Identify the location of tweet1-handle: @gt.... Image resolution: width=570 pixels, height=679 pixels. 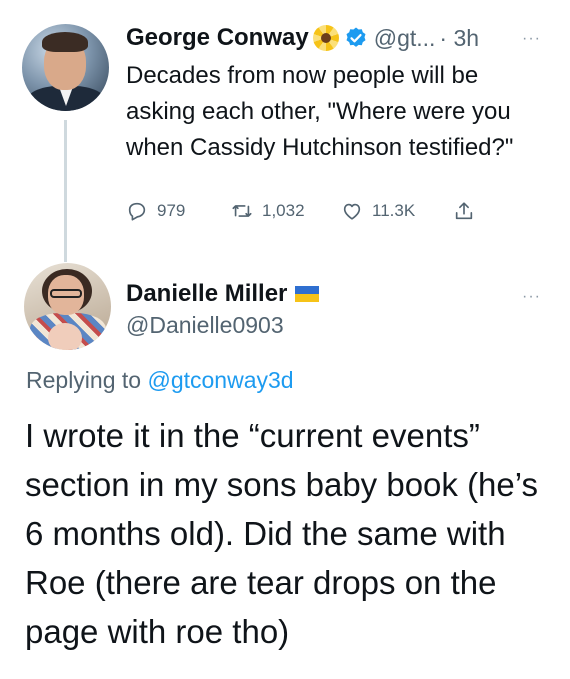
(405, 38).